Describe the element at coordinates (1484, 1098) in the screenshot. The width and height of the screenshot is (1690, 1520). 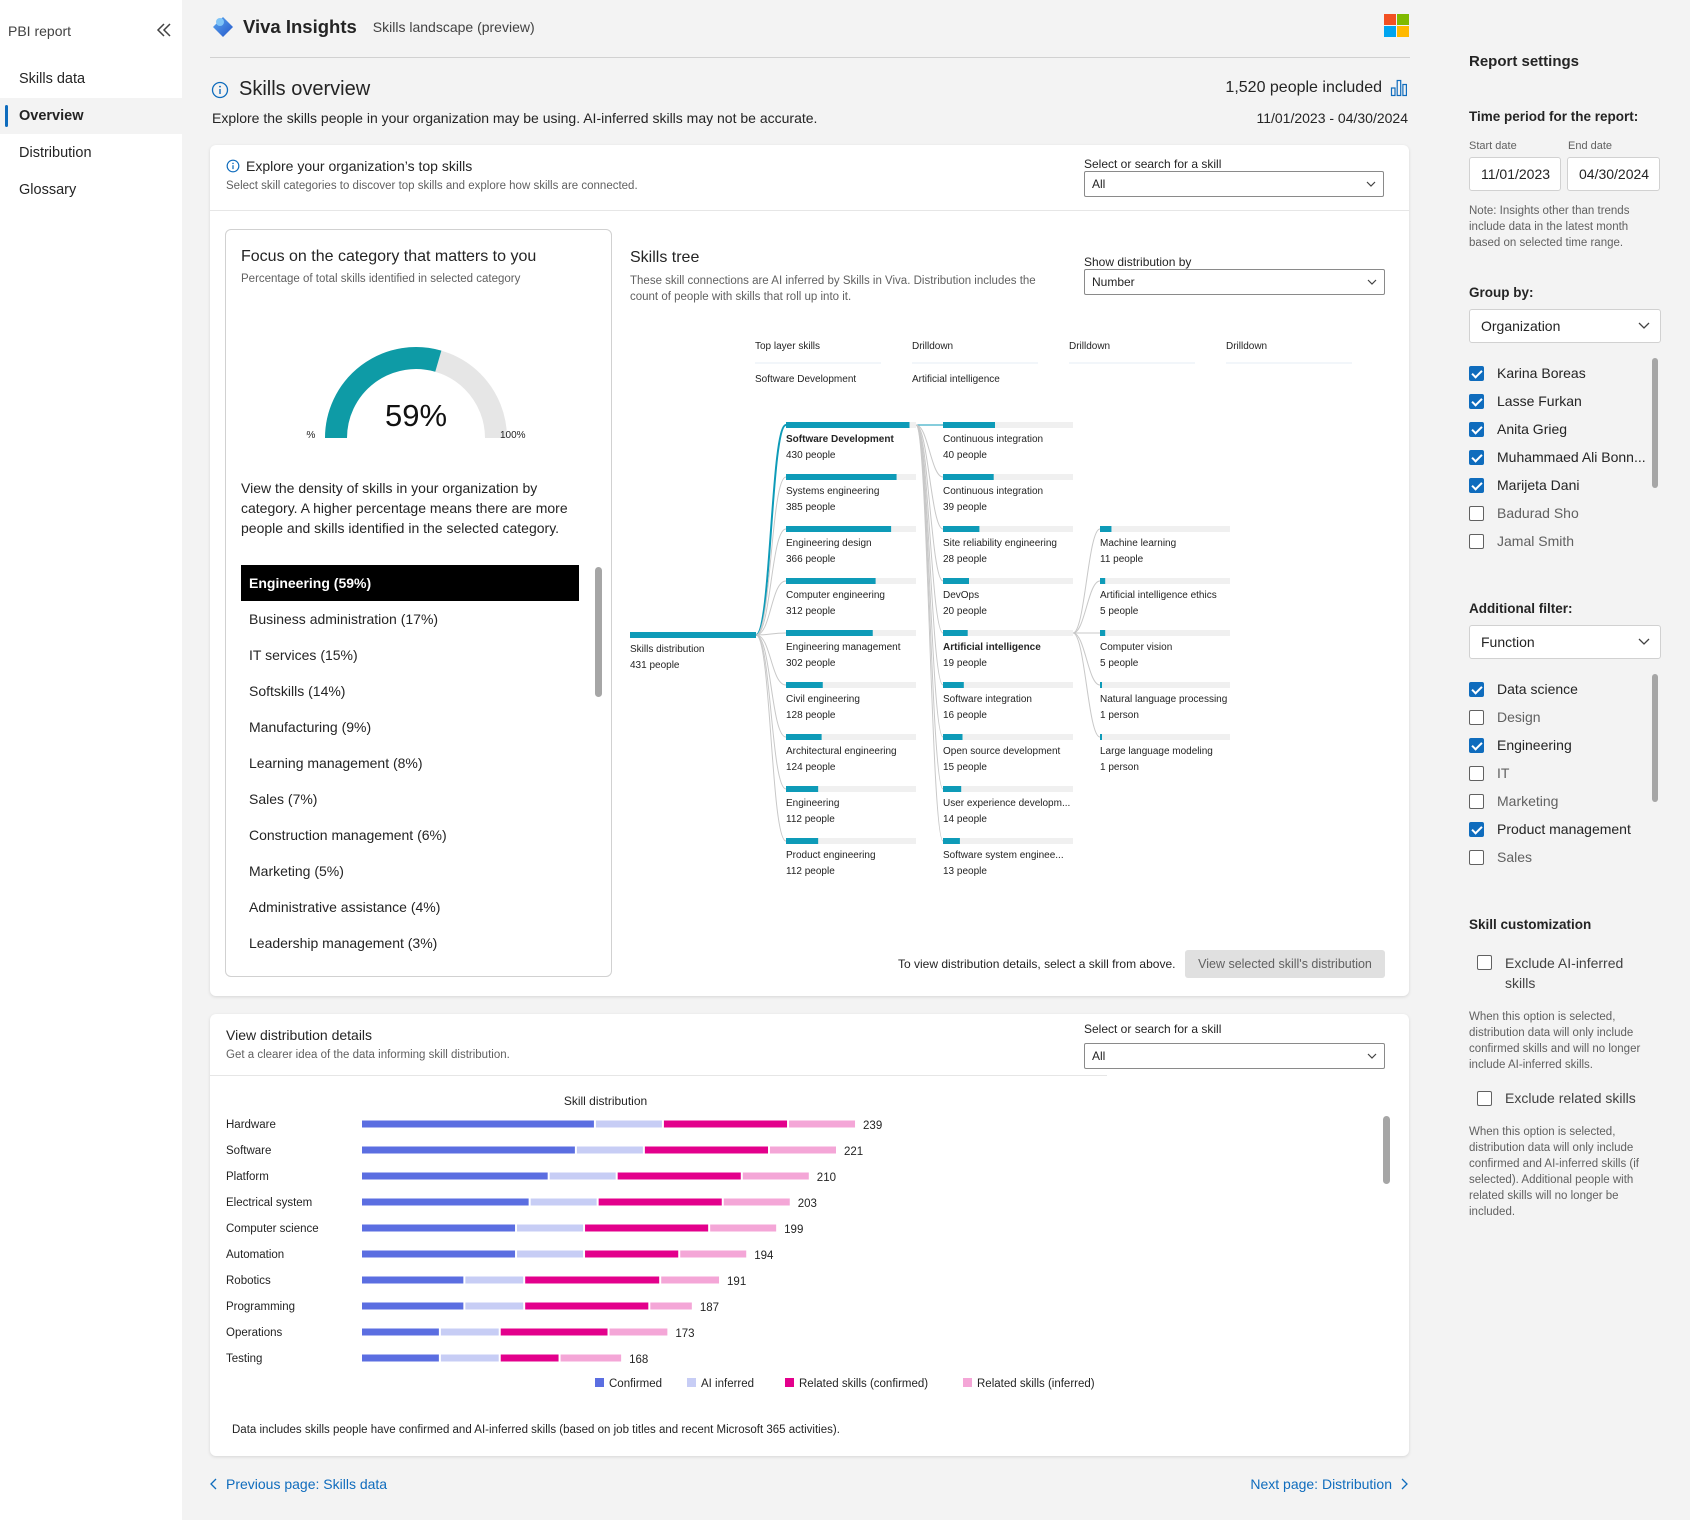
I see `exclude-related-checkbox` at that location.